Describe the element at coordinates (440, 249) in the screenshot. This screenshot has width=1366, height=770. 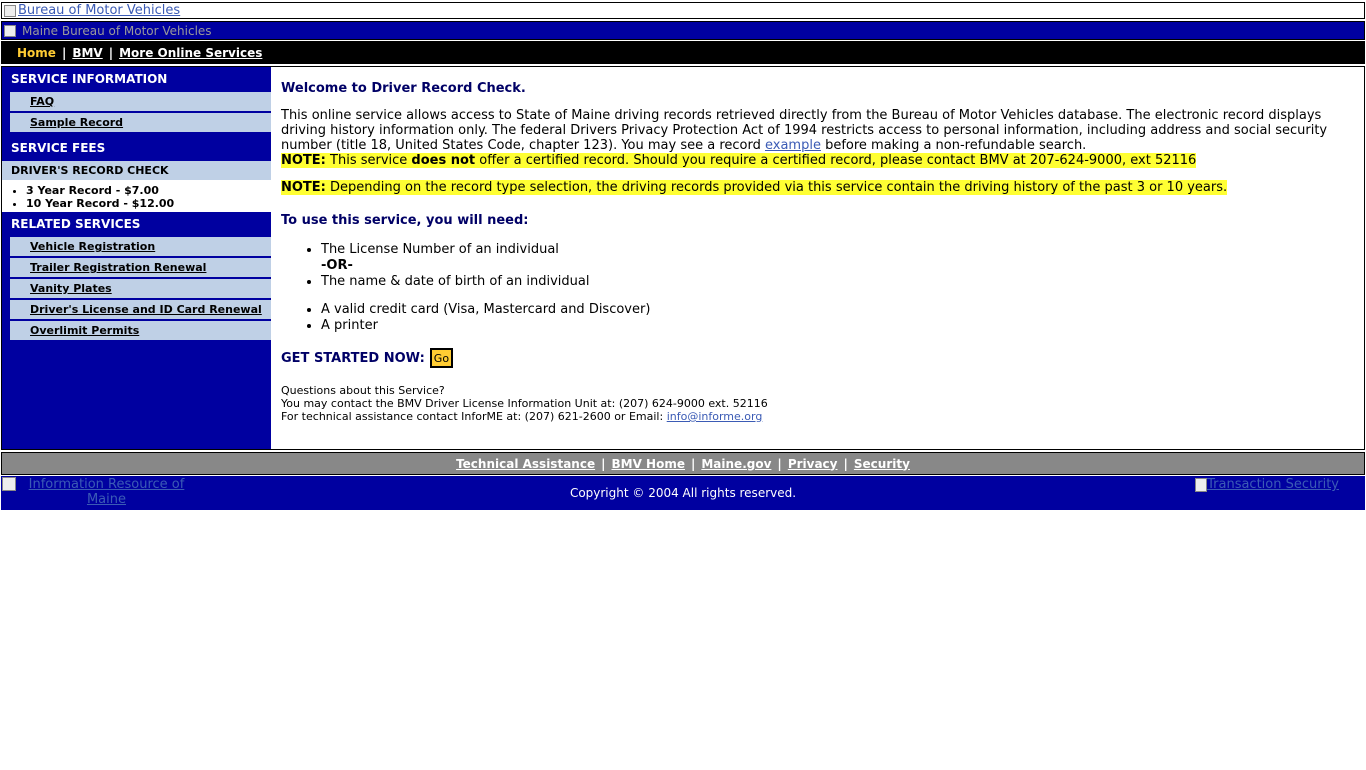
I see `need-item-text: The License Number of an individual` at that location.